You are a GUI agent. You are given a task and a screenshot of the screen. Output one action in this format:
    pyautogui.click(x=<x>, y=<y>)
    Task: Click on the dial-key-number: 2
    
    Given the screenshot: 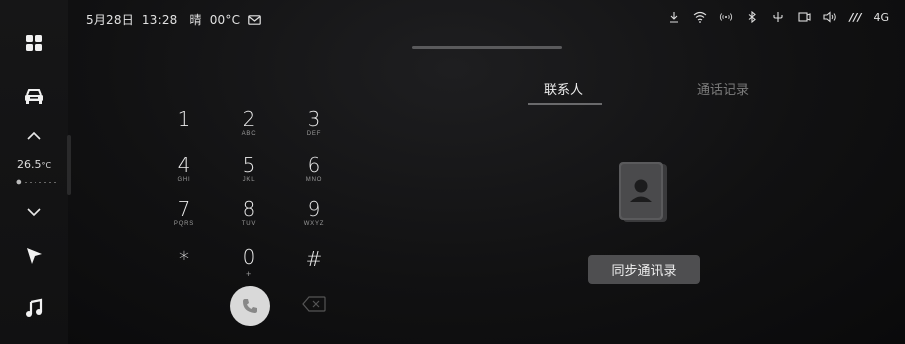 What is the action you would take?
    pyautogui.click(x=249, y=119)
    